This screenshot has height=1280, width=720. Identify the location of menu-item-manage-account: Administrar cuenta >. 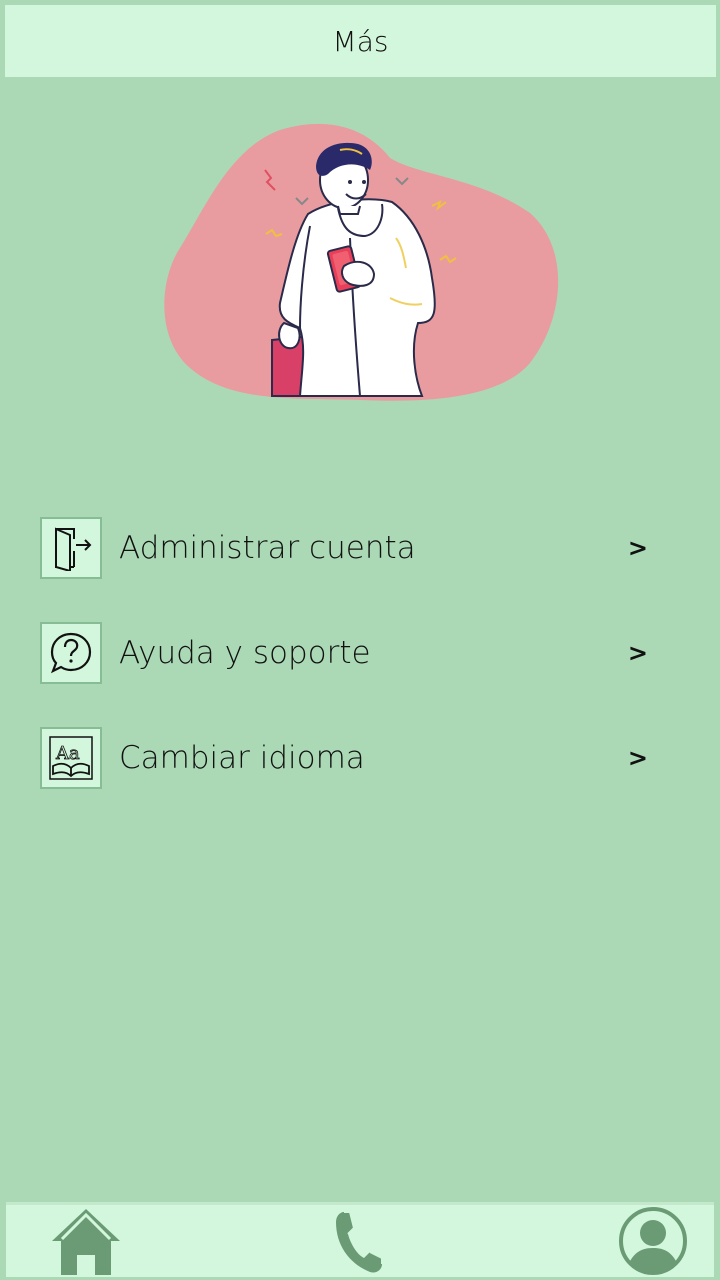
(350, 548).